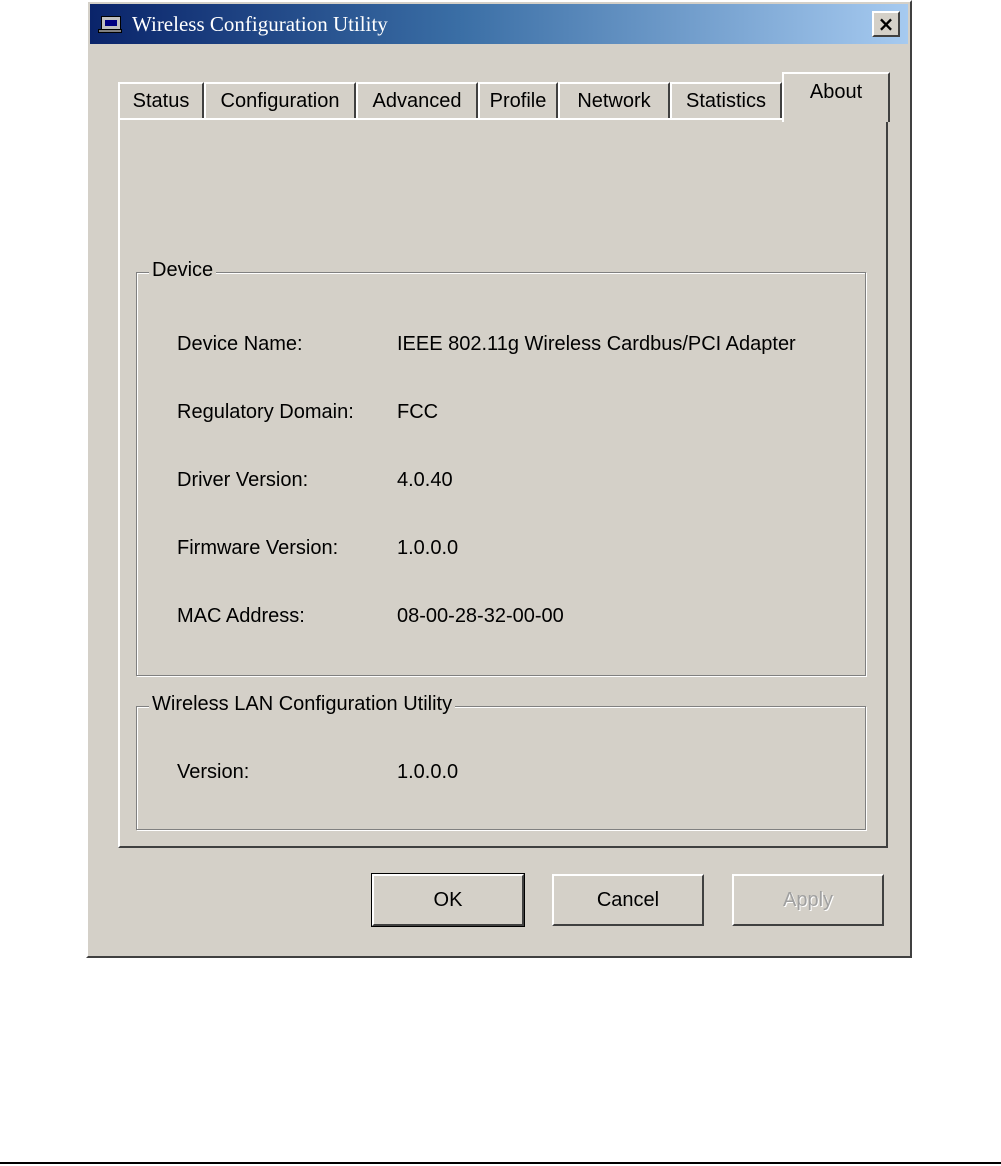 Image resolution: width=1001 pixels, height=1166 pixels. What do you see at coordinates (499, 24) in the screenshot?
I see `title-bar: Wireless Configuration Utility ×` at bounding box center [499, 24].